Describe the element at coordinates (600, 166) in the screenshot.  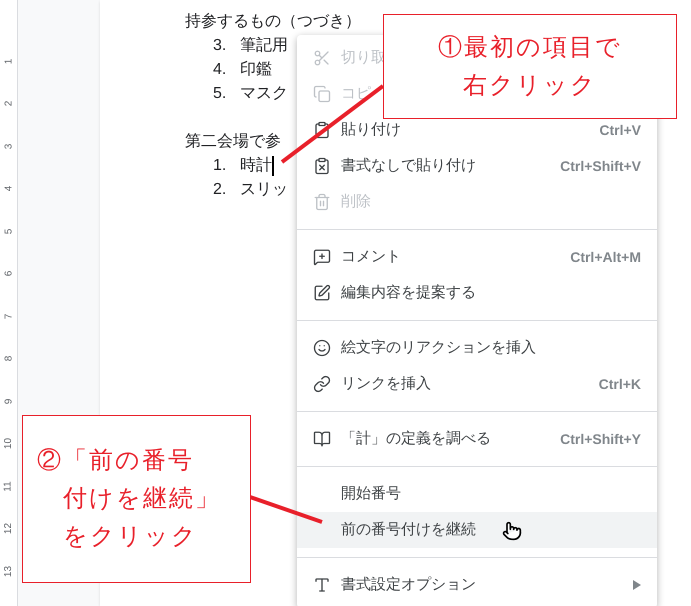
I see `shortcut-text: Ctrl+Shift+V` at that location.